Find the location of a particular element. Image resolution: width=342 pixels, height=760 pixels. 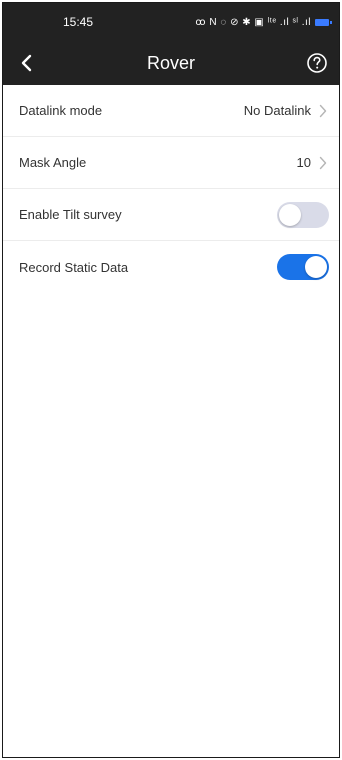

help-circle-icon is located at coordinates (317, 63).